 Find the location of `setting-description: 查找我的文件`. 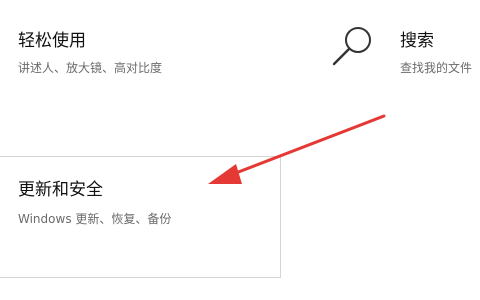

setting-description: 查找我的文件 is located at coordinates (436, 68).